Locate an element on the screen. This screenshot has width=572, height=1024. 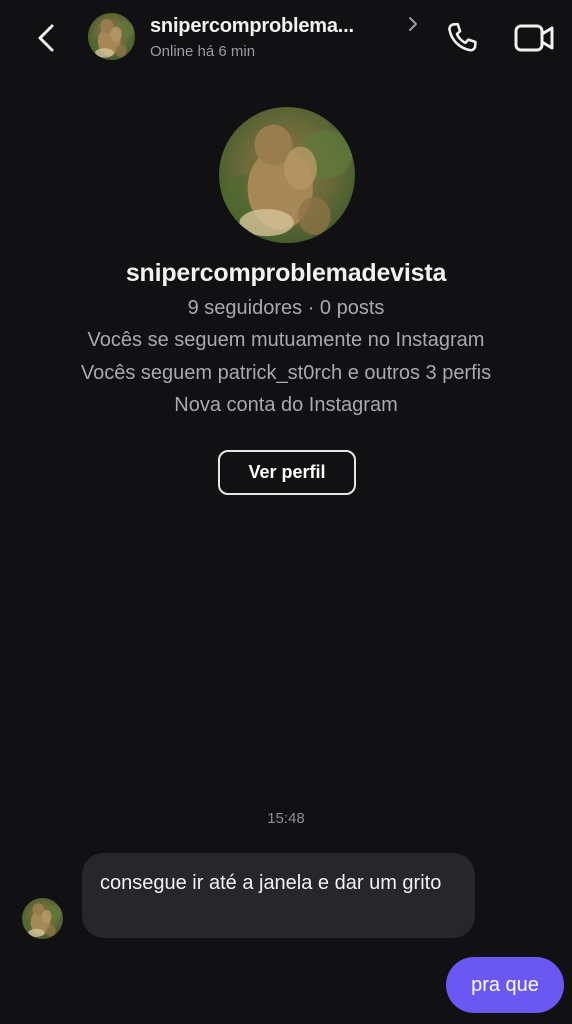
avatar is located at coordinates (111, 36).